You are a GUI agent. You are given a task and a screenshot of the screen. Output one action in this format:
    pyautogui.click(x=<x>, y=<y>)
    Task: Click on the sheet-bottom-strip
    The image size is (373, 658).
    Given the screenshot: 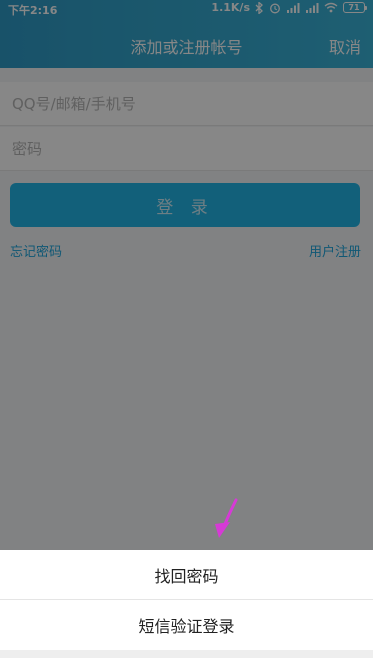 What is the action you would take?
    pyautogui.click(x=186, y=654)
    